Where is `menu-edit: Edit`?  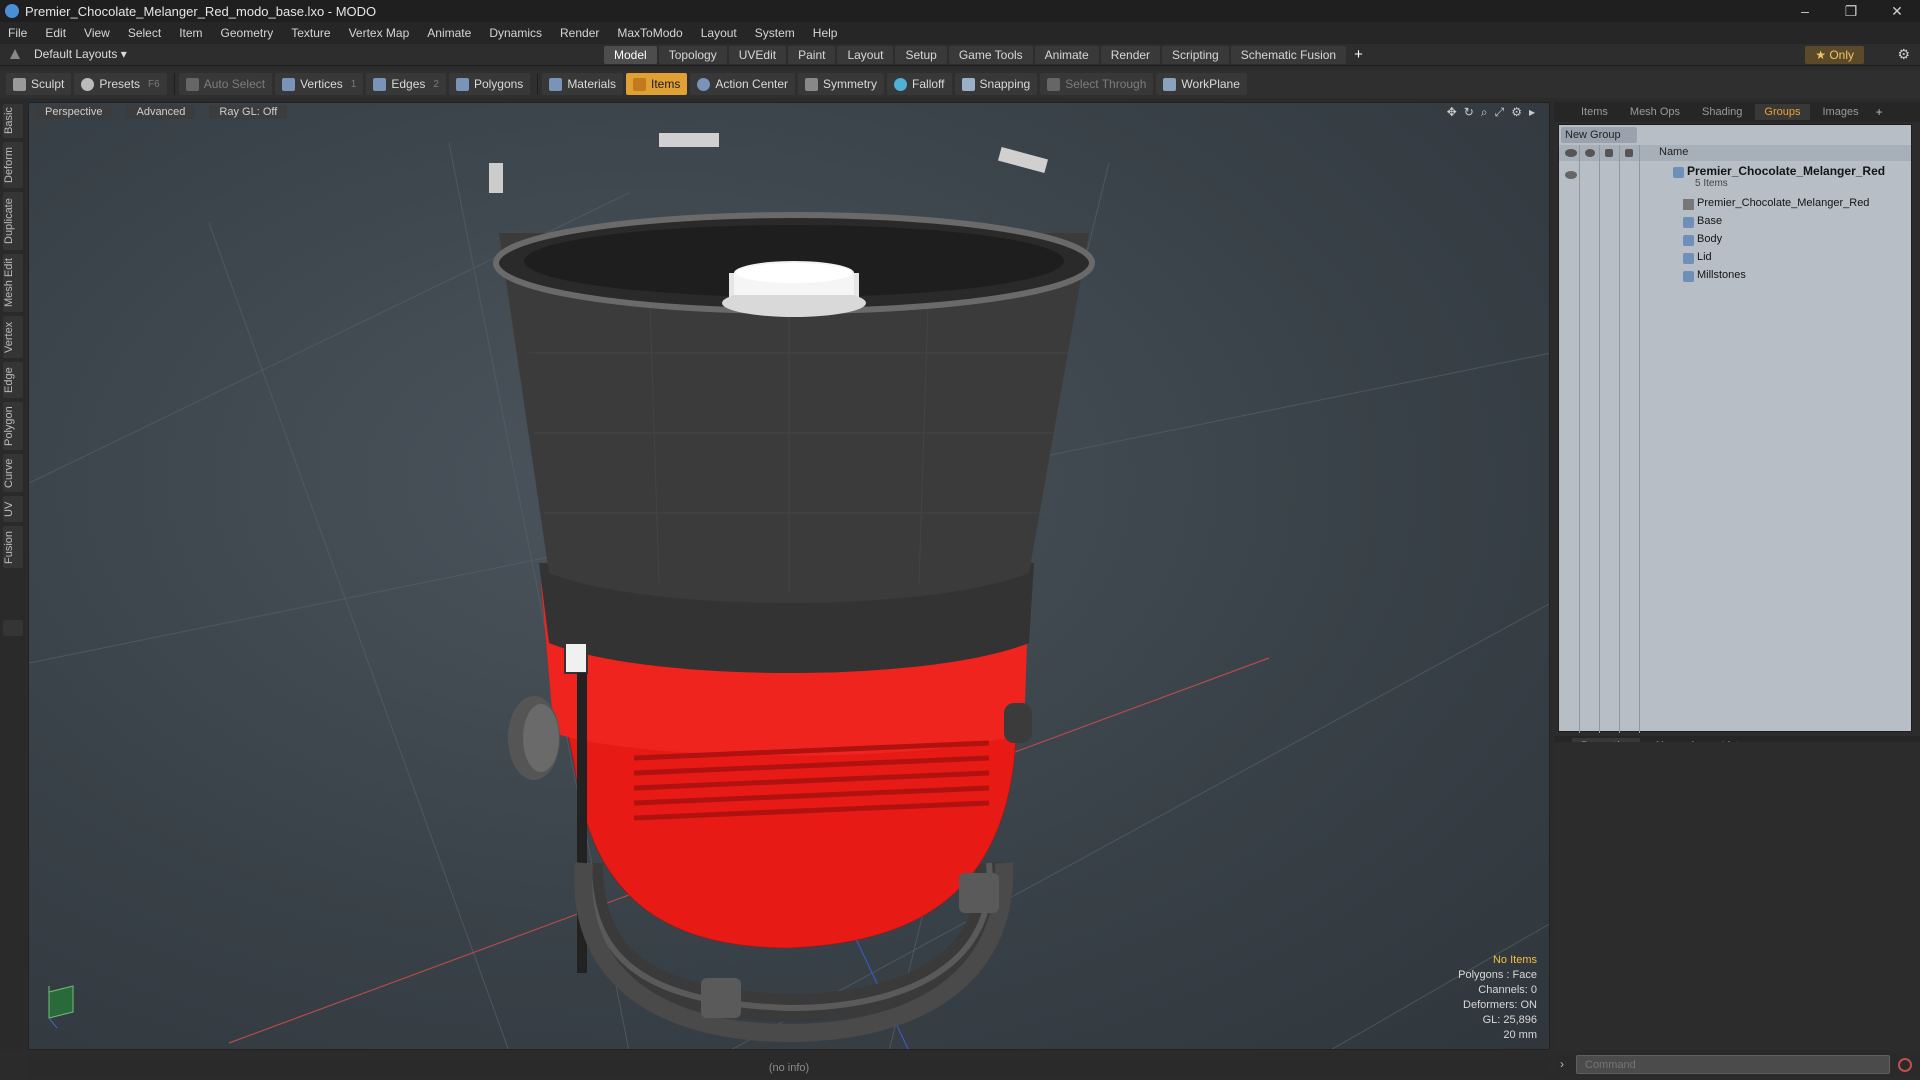
menu-edit: Edit is located at coordinates (55, 33).